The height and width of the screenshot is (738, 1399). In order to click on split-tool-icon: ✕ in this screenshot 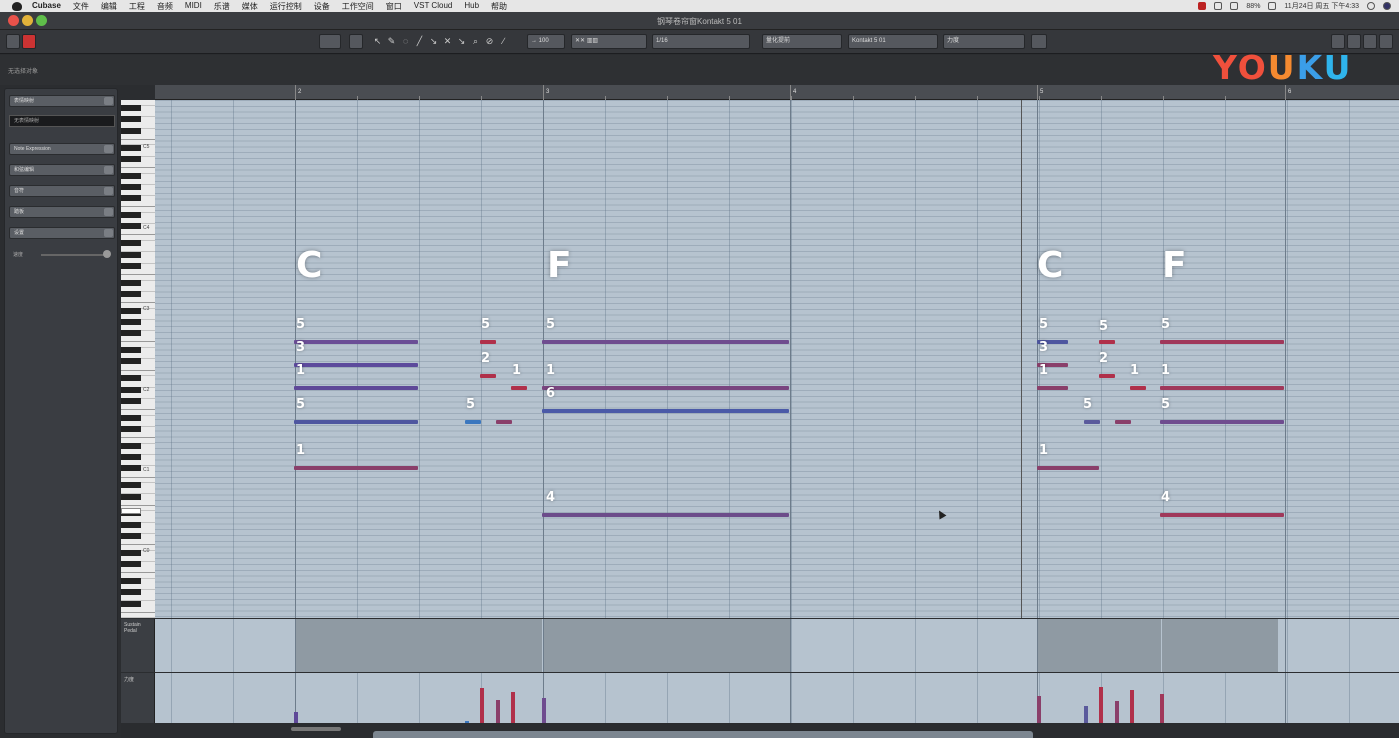, I will do `click(447, 41)`.